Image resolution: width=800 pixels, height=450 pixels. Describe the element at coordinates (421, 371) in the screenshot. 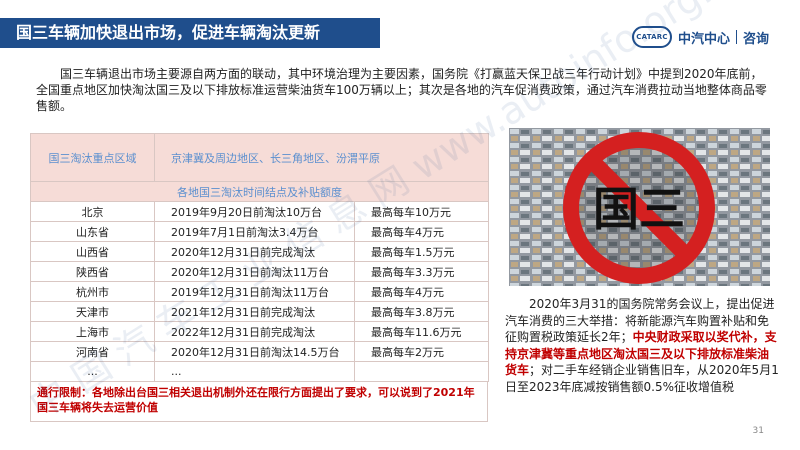

I see `table-cell-subsidy` at that location.